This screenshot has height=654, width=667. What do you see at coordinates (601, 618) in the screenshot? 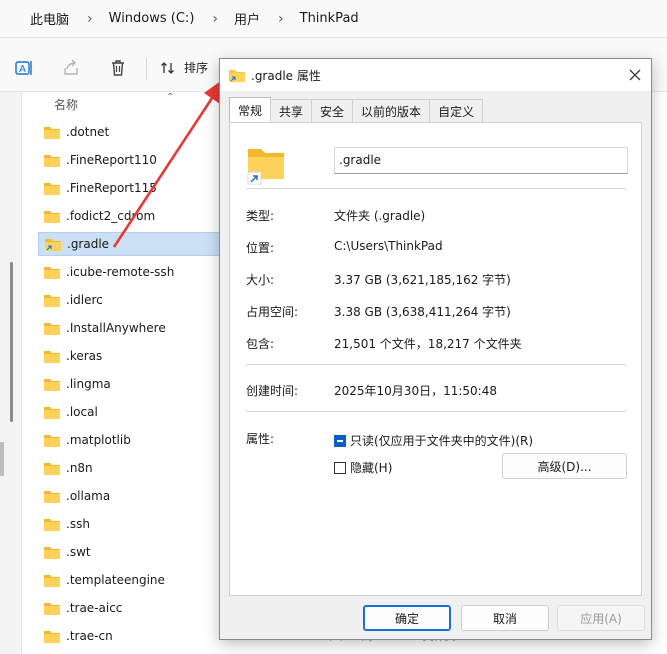
I see `apply-button: 应用(A)` at bounding box center [601, 618].